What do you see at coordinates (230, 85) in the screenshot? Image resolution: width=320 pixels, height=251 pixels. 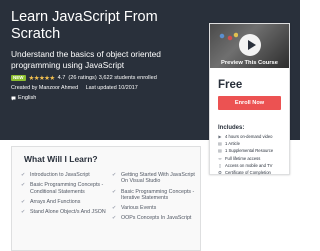 I see `price: Free` at bounding box center [230, 85].